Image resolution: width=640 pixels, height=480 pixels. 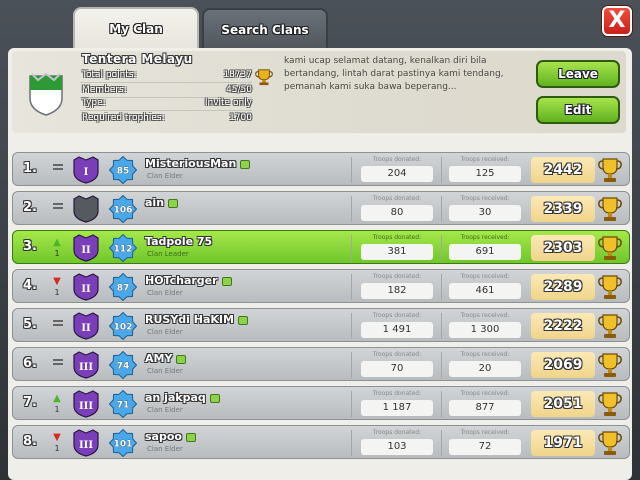 What do you see at coordinates (181, 280) in the screenshot?
I see `member-name-text: HOTcharger` at bounding box center [181, 280].